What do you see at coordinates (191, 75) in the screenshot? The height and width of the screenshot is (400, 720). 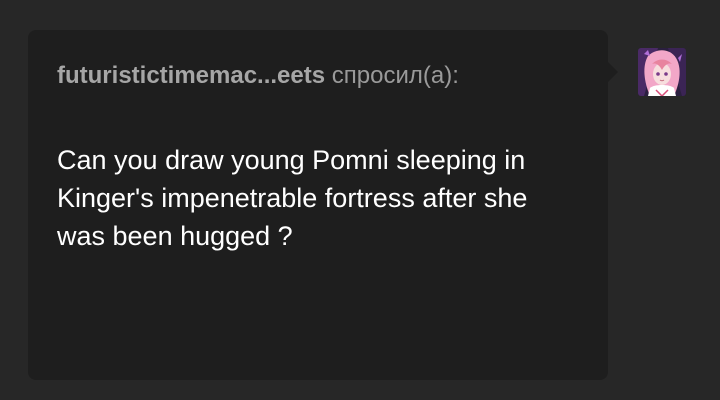 I see `asker-name-link: futuristictimemac...eets` at bounding box center [191, 75].